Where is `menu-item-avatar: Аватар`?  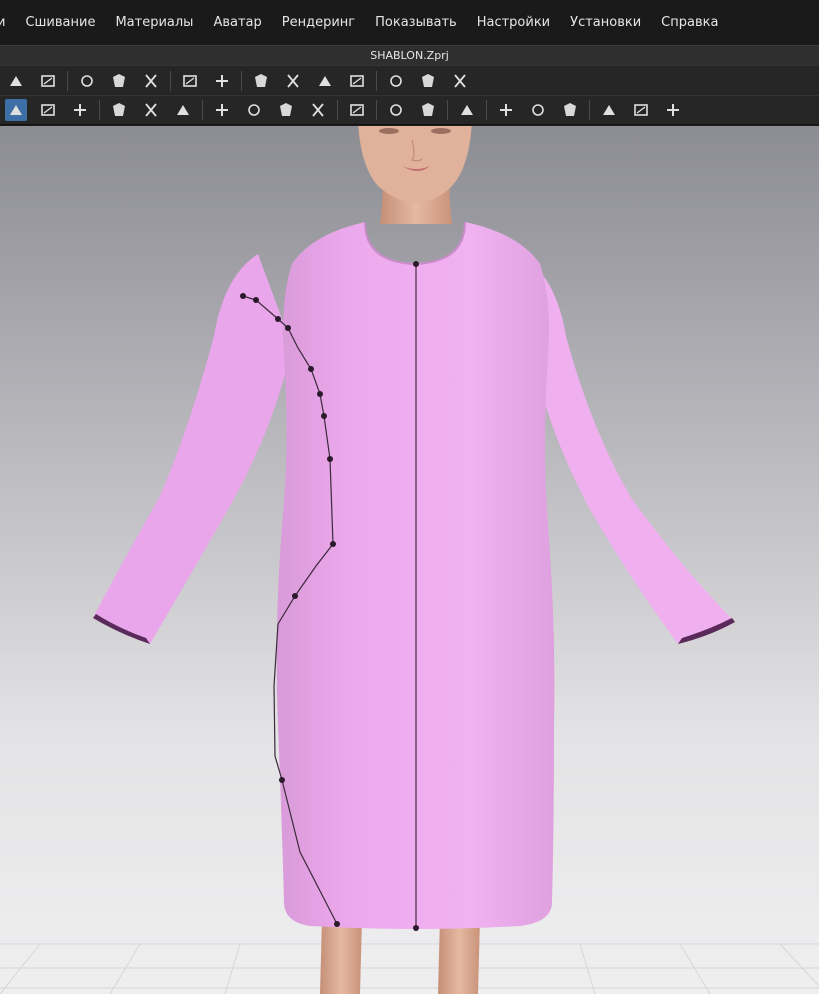 menu-item-avatar: Аватар is located at coordinates (237, 22).